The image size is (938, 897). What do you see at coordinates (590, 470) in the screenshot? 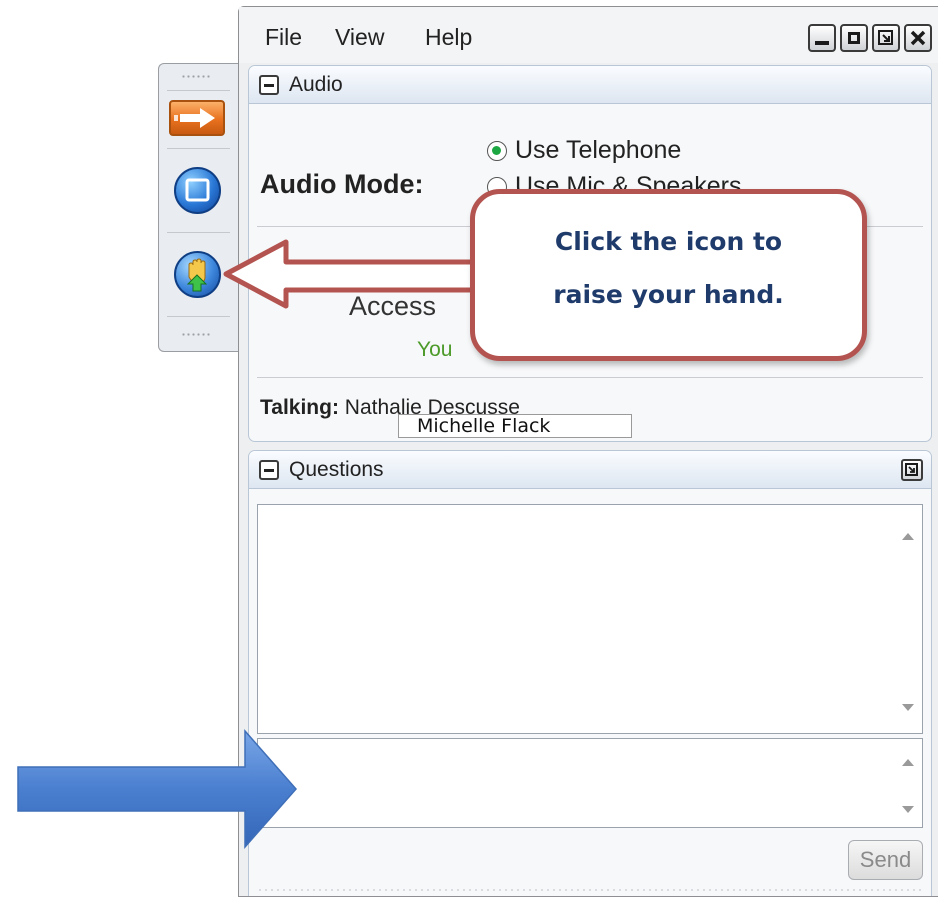
I see `questions-panel-header: Questions` at bounding box center [590, 470].